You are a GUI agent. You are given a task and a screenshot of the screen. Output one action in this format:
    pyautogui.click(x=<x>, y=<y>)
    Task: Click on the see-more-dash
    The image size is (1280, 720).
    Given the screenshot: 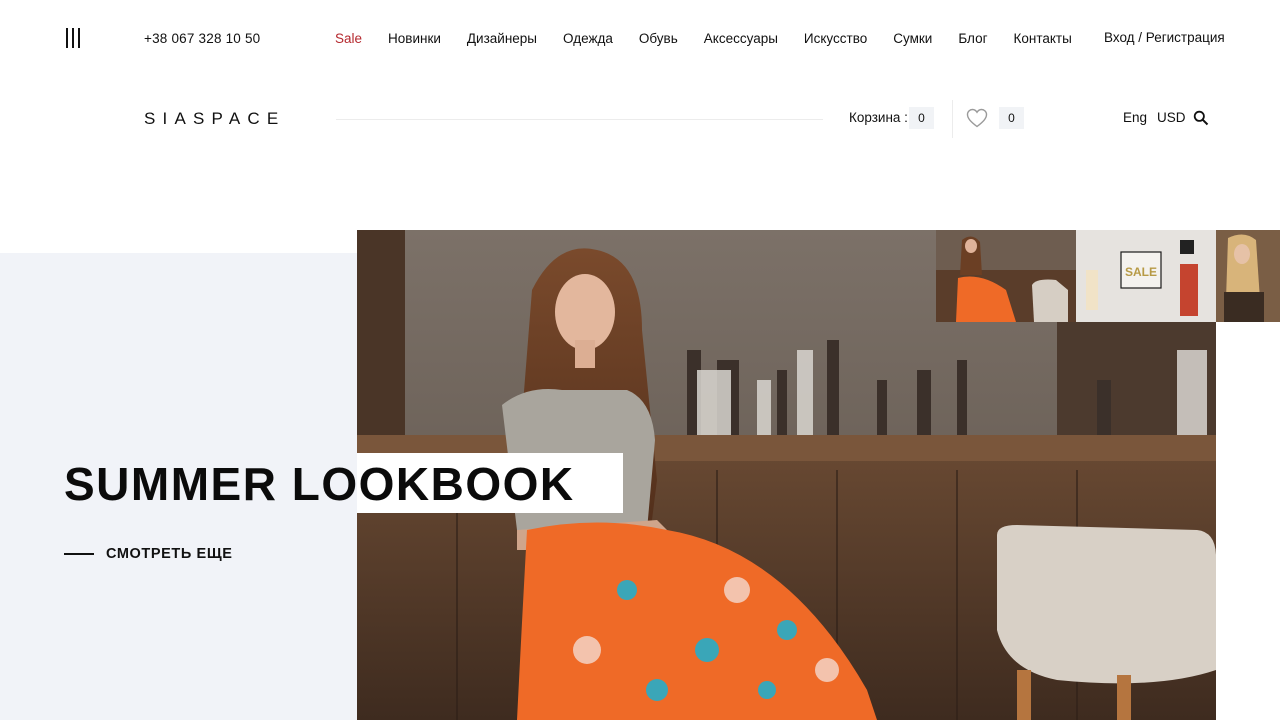 What is the action you would take?
    pyautogui.click(x=79, y=554)
    